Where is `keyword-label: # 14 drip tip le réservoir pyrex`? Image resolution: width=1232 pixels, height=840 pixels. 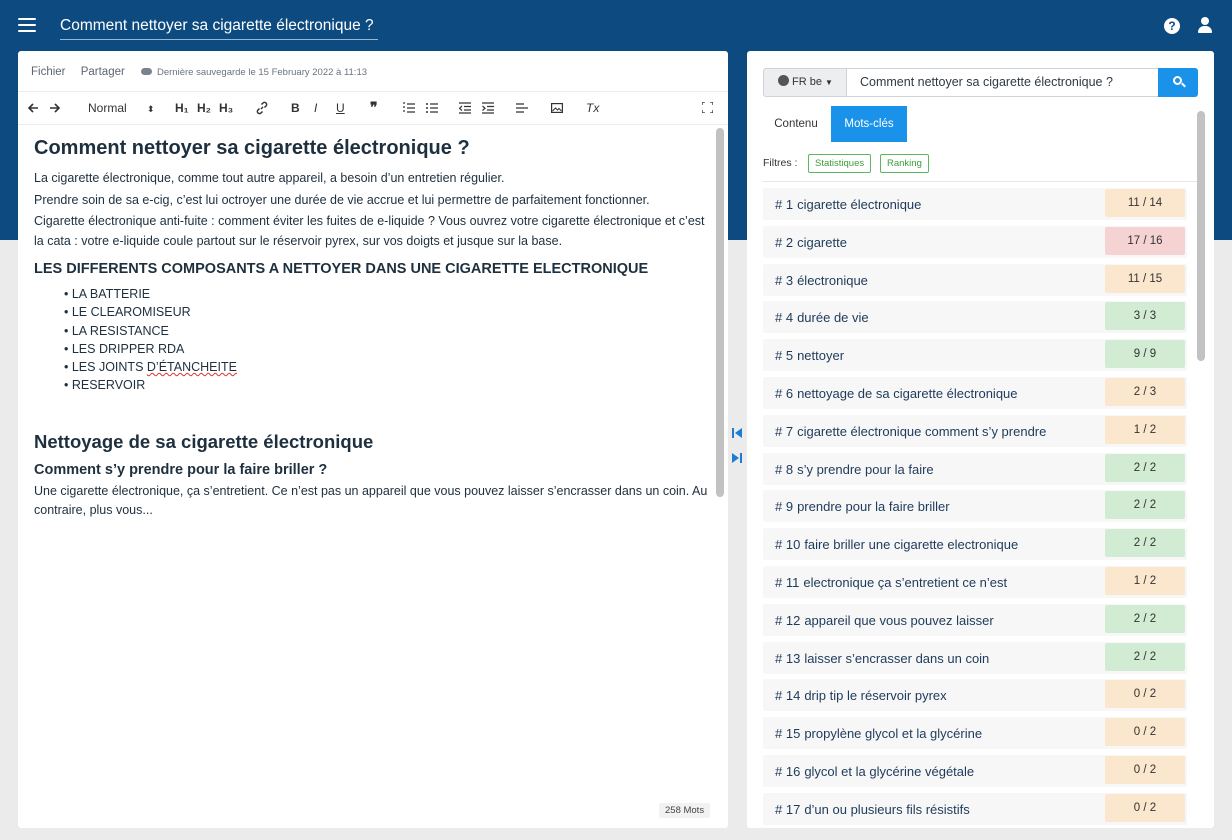 keyword-label: # 14 drip tip le réservoir pyrex is located at coordinates (861, 695).